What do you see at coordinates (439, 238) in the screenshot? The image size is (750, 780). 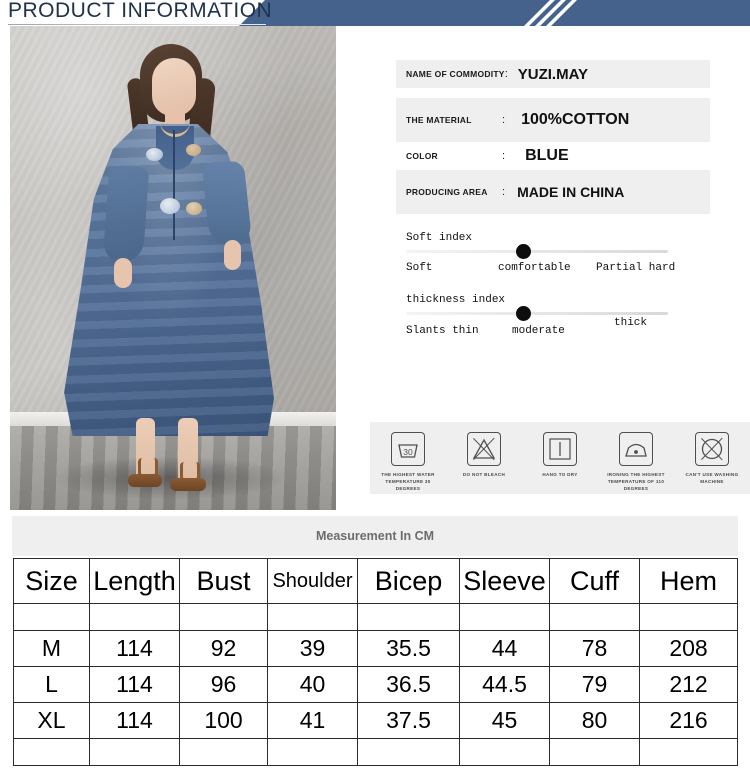 I see `soft-index-title: Soft index` at bounding box center [439, 238].